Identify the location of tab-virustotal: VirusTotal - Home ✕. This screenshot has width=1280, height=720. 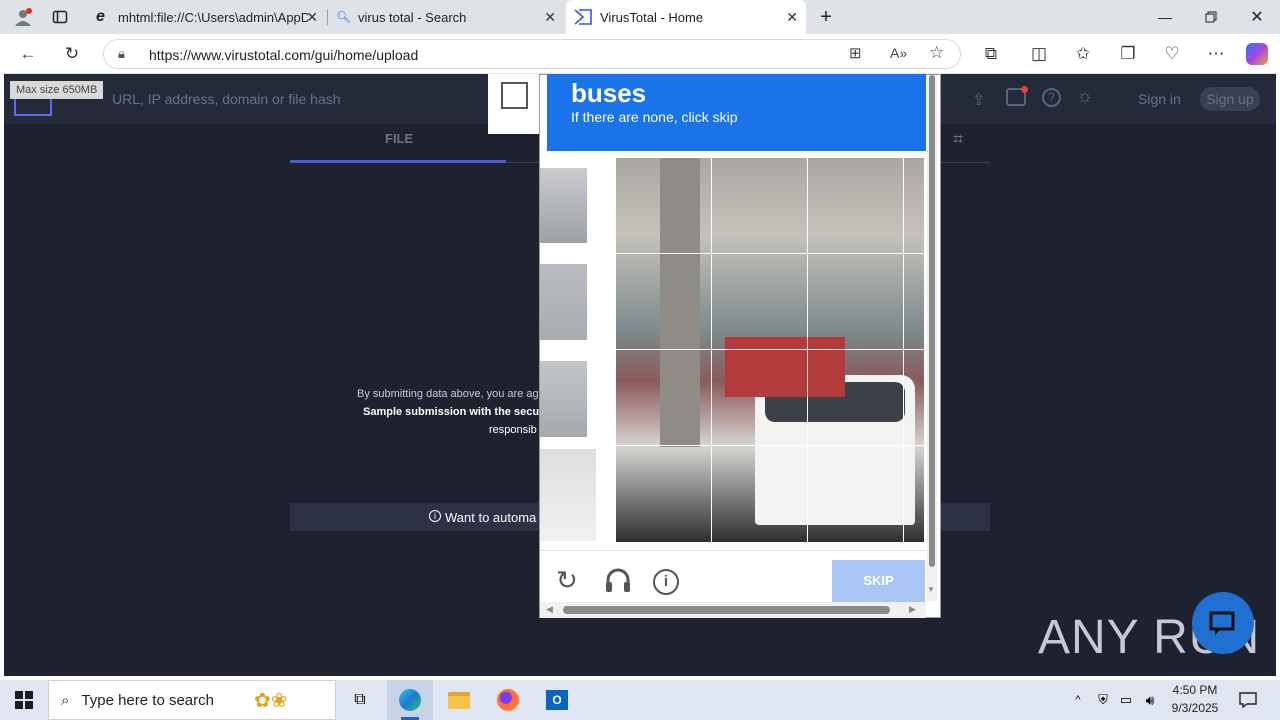
(686, 17).